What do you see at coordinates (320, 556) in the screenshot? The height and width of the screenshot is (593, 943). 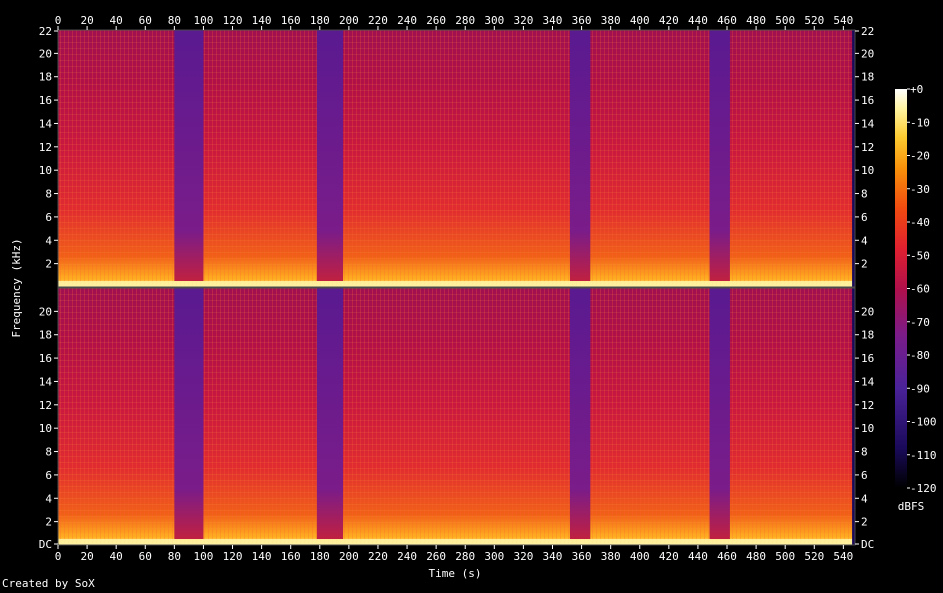 I see `x-tick-label-bottom: 180` at bounding box center [320, 556].